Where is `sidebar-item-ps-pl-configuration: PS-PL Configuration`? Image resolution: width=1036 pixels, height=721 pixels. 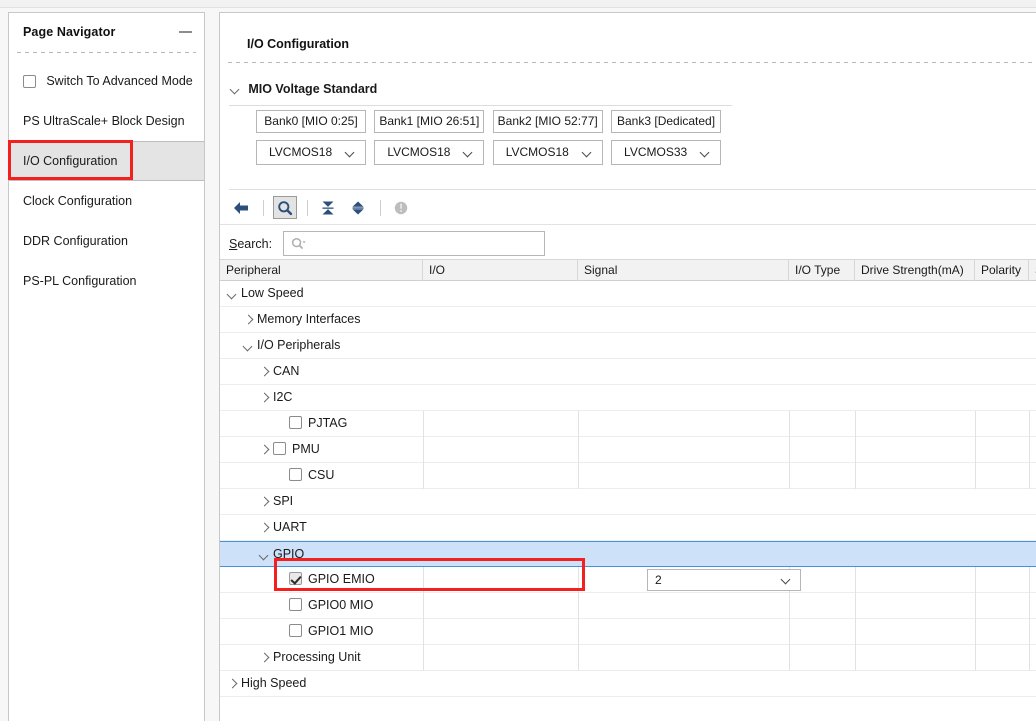 sidebar-item-ps-pl-configuration: PS-PL Configuration is located at coordinates (106, 281).